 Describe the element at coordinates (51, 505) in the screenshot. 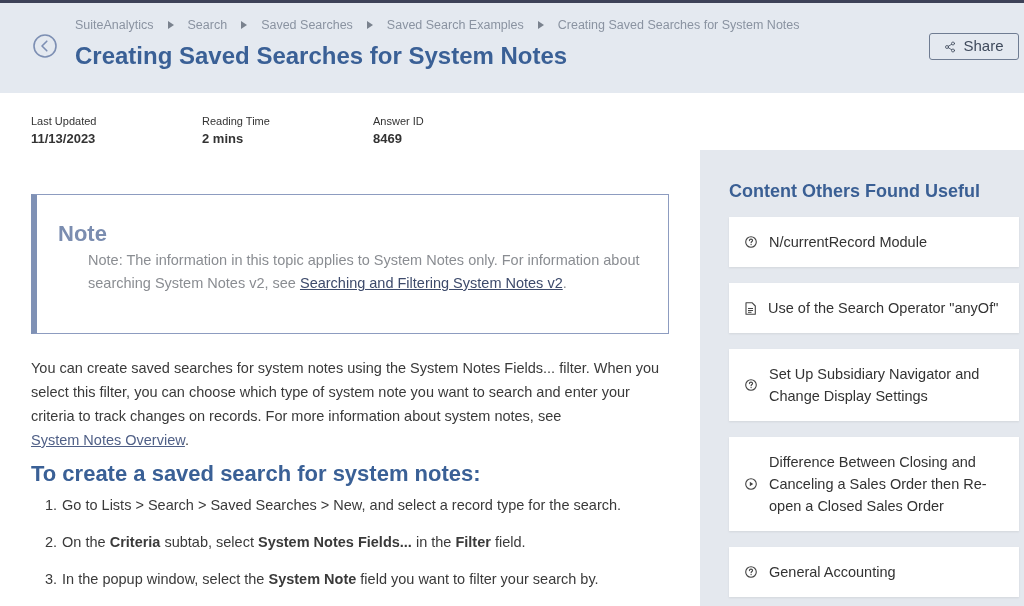

I see `step-number: 1.` at that location.